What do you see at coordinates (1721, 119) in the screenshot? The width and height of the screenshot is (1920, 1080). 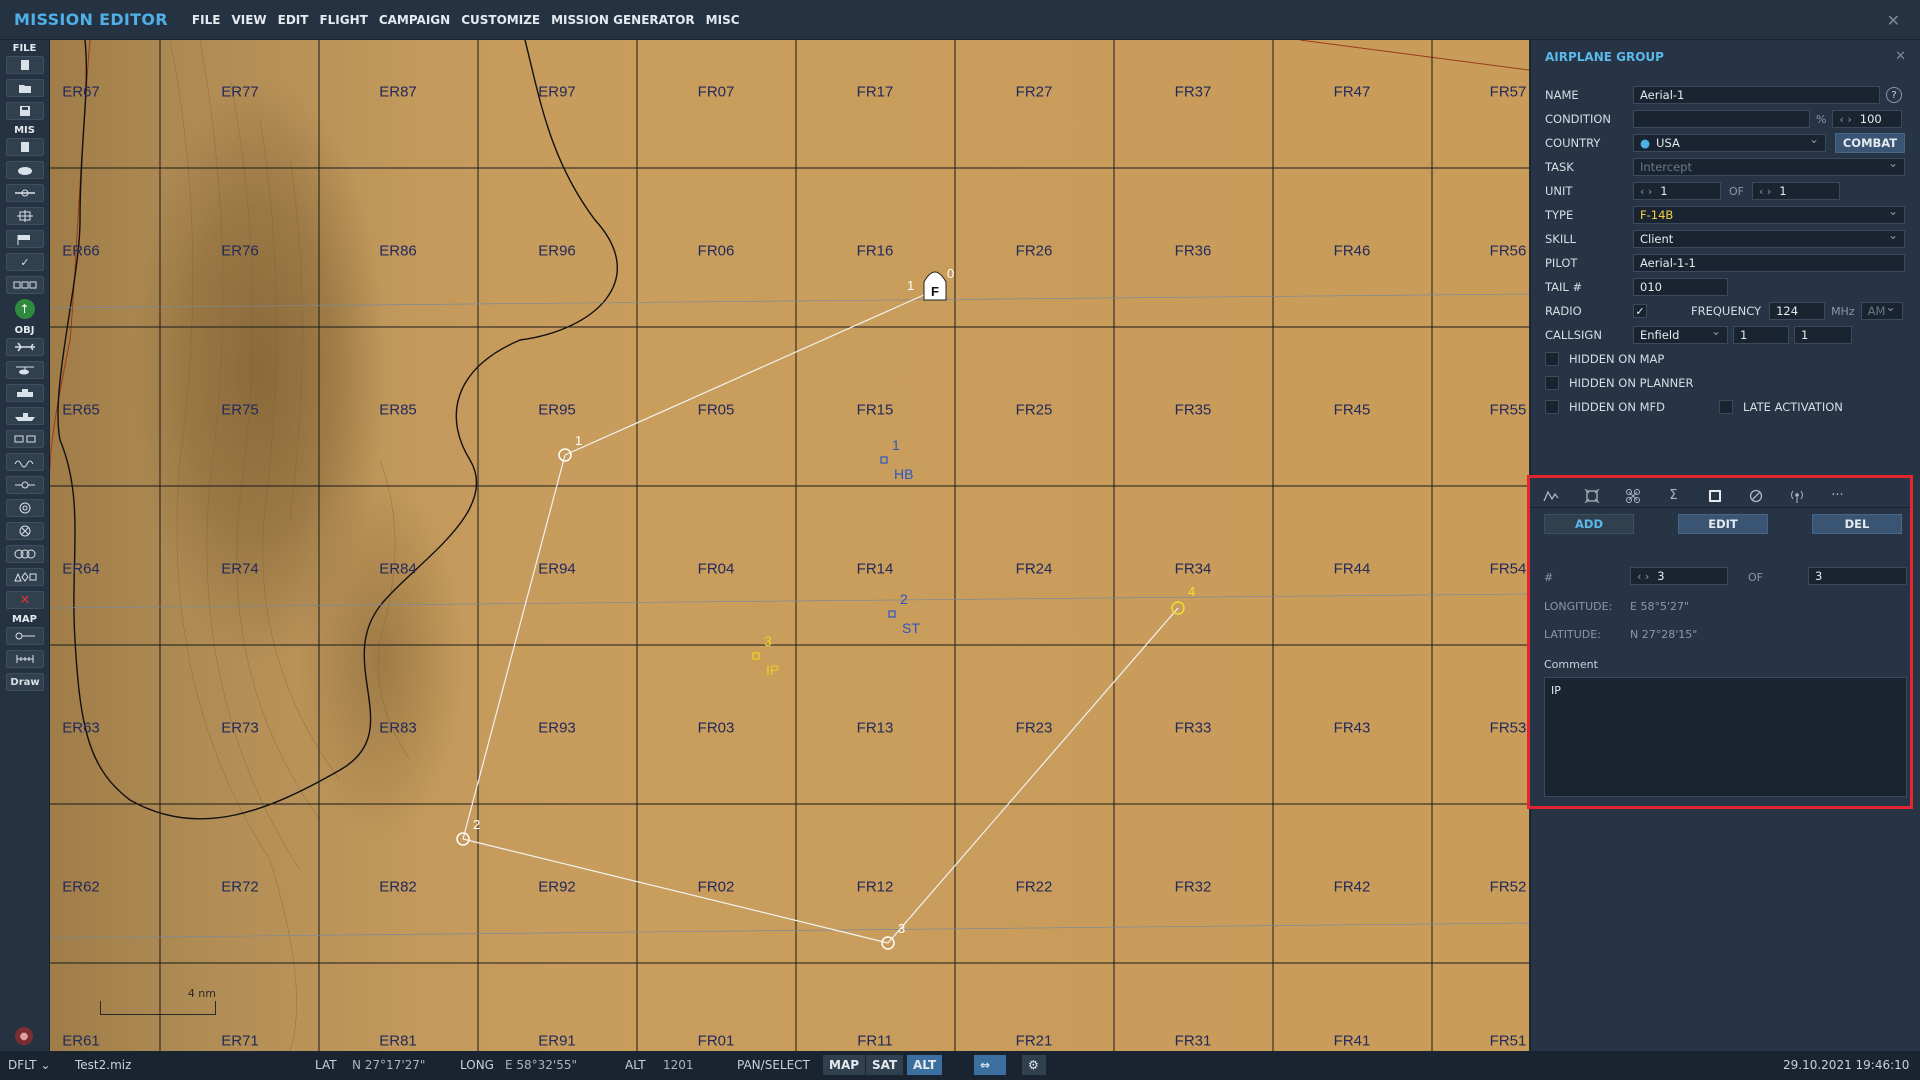 I see `condition-slider` at bounding box center [1721, 119].